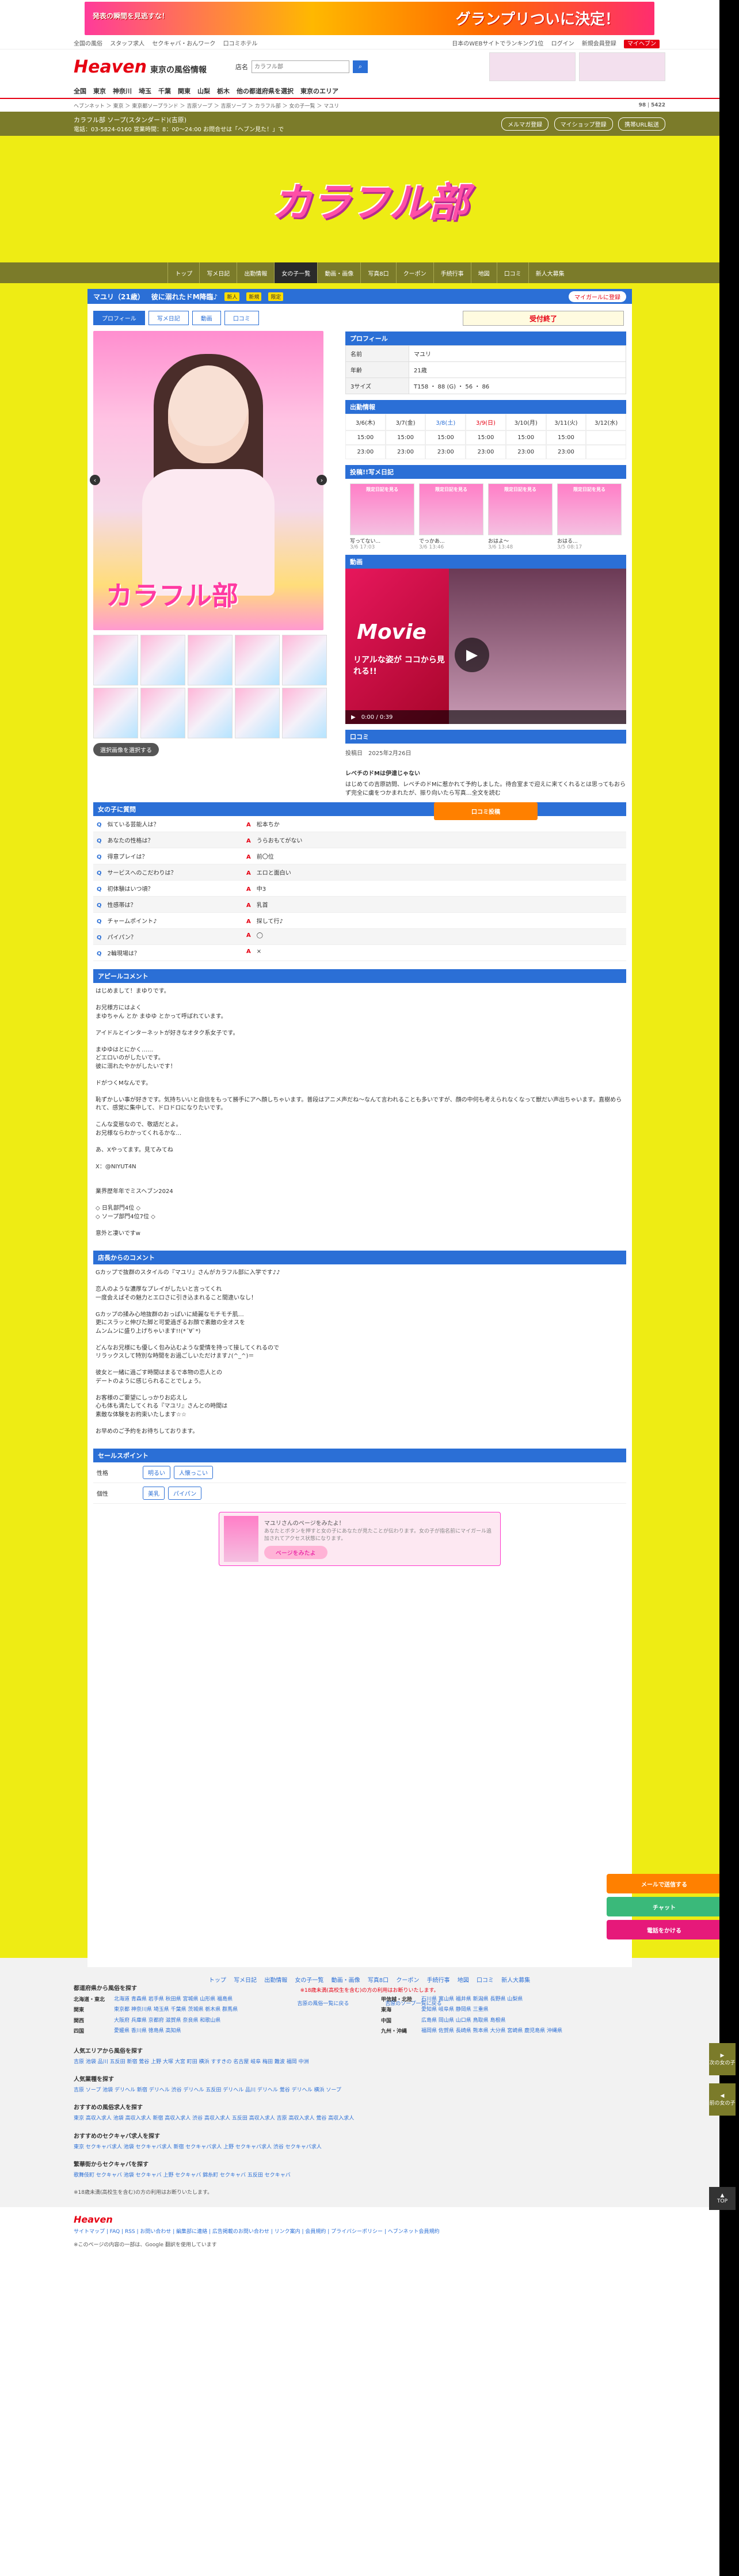  I want to click on back-link: 吉原のソープ一覧に戻る, so click(413, 2004).